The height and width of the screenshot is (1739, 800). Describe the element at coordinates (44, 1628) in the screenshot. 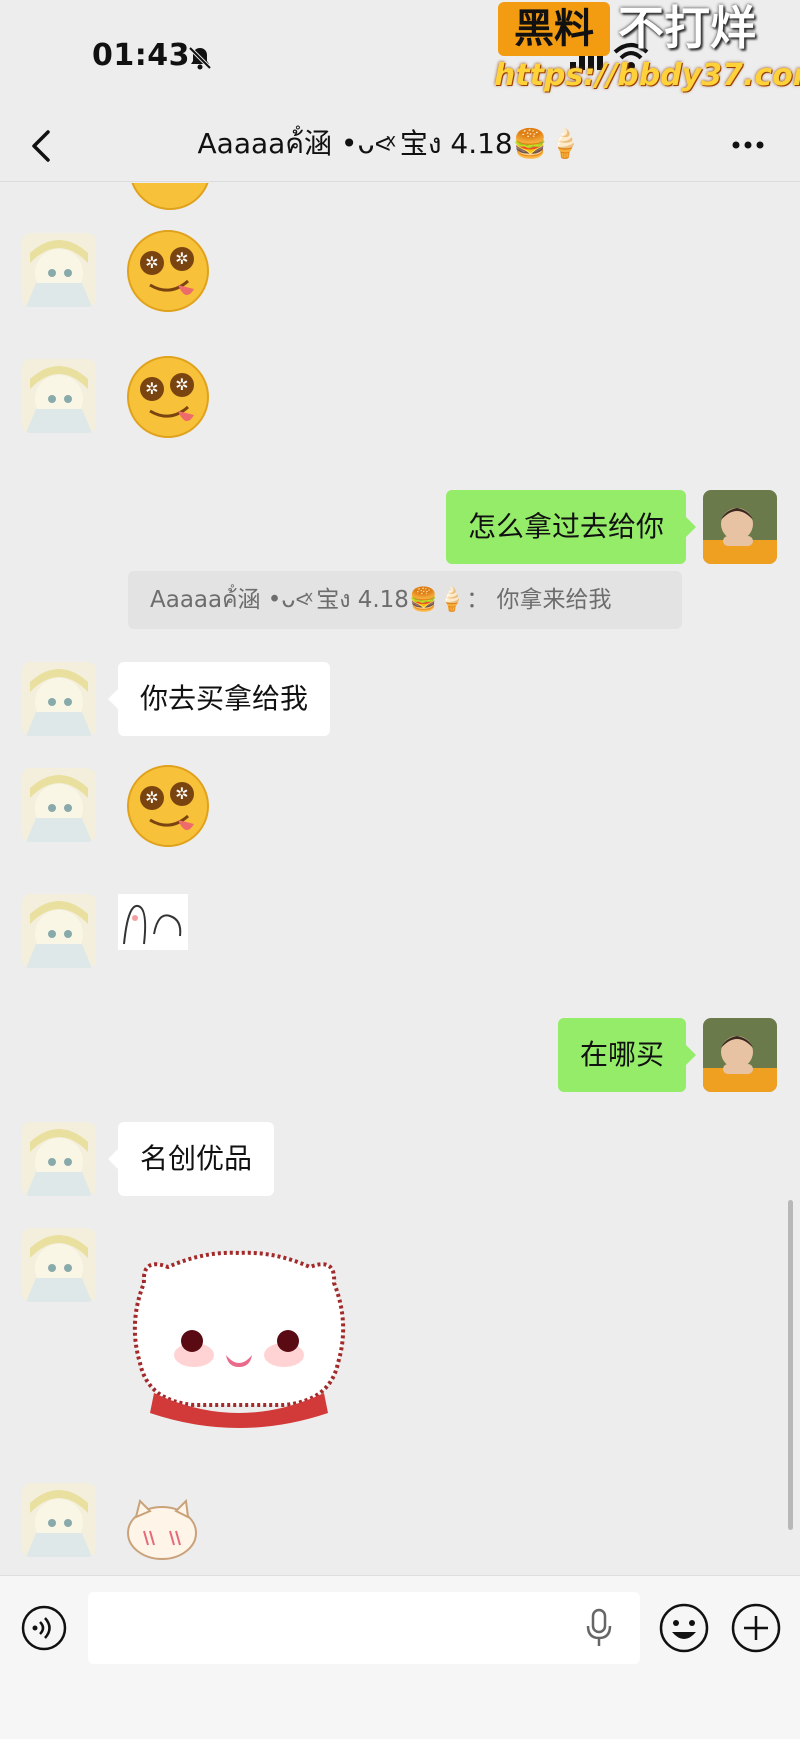

I see `voice-icon` at that location.